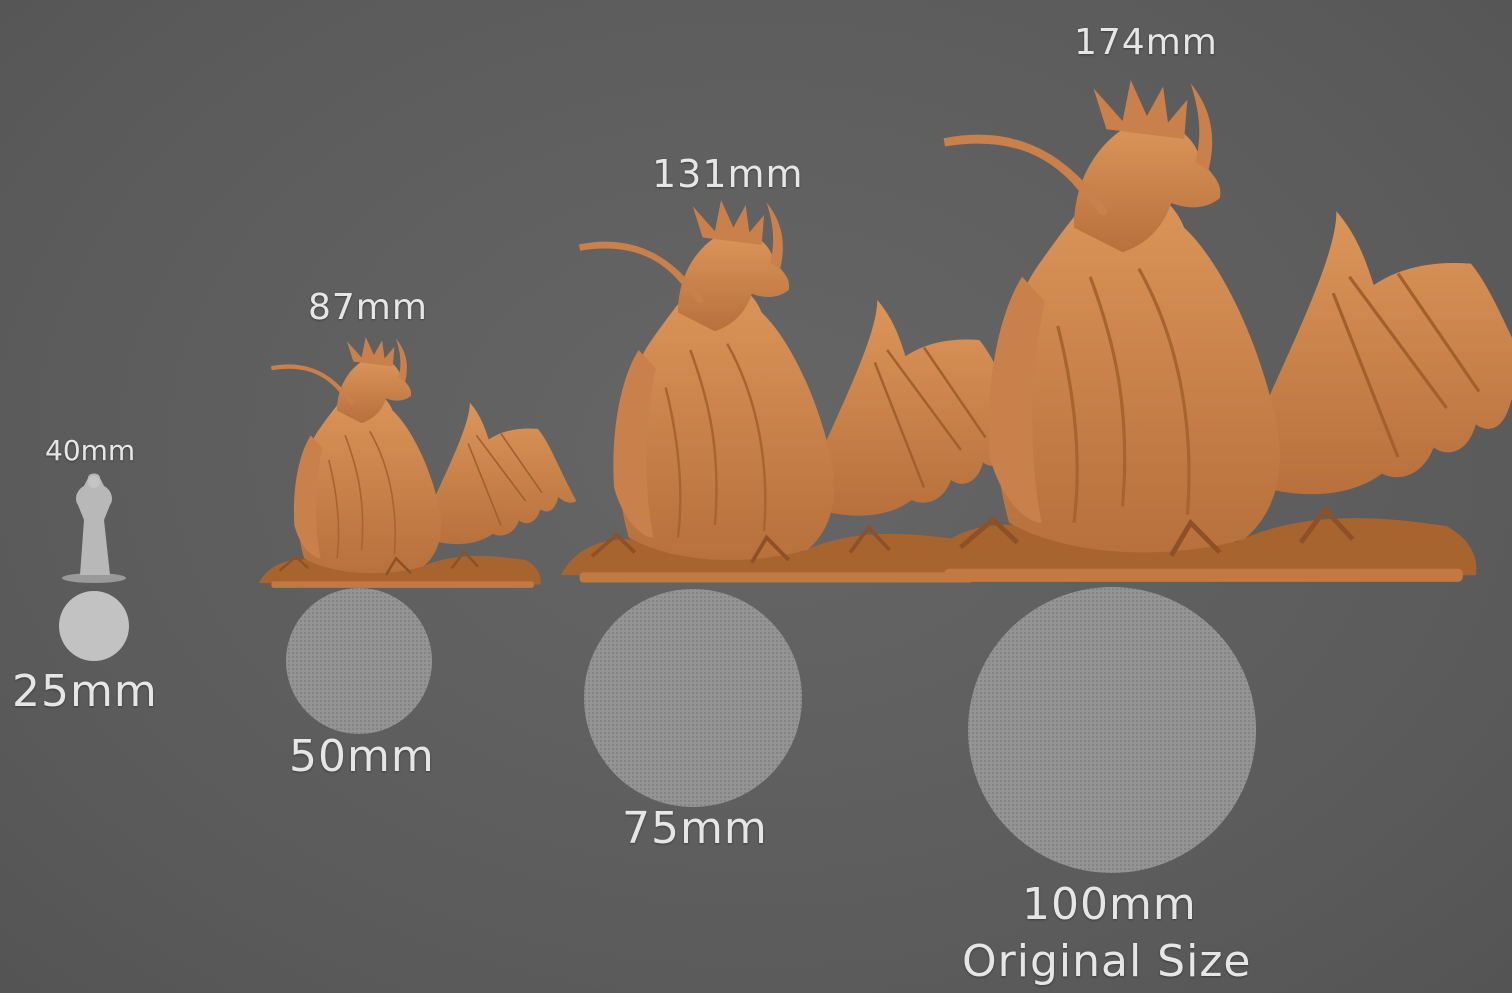 The width and height of the screenshot is (1512, 993). I want to click on height-label-human: 40mm, so click(90, 450).